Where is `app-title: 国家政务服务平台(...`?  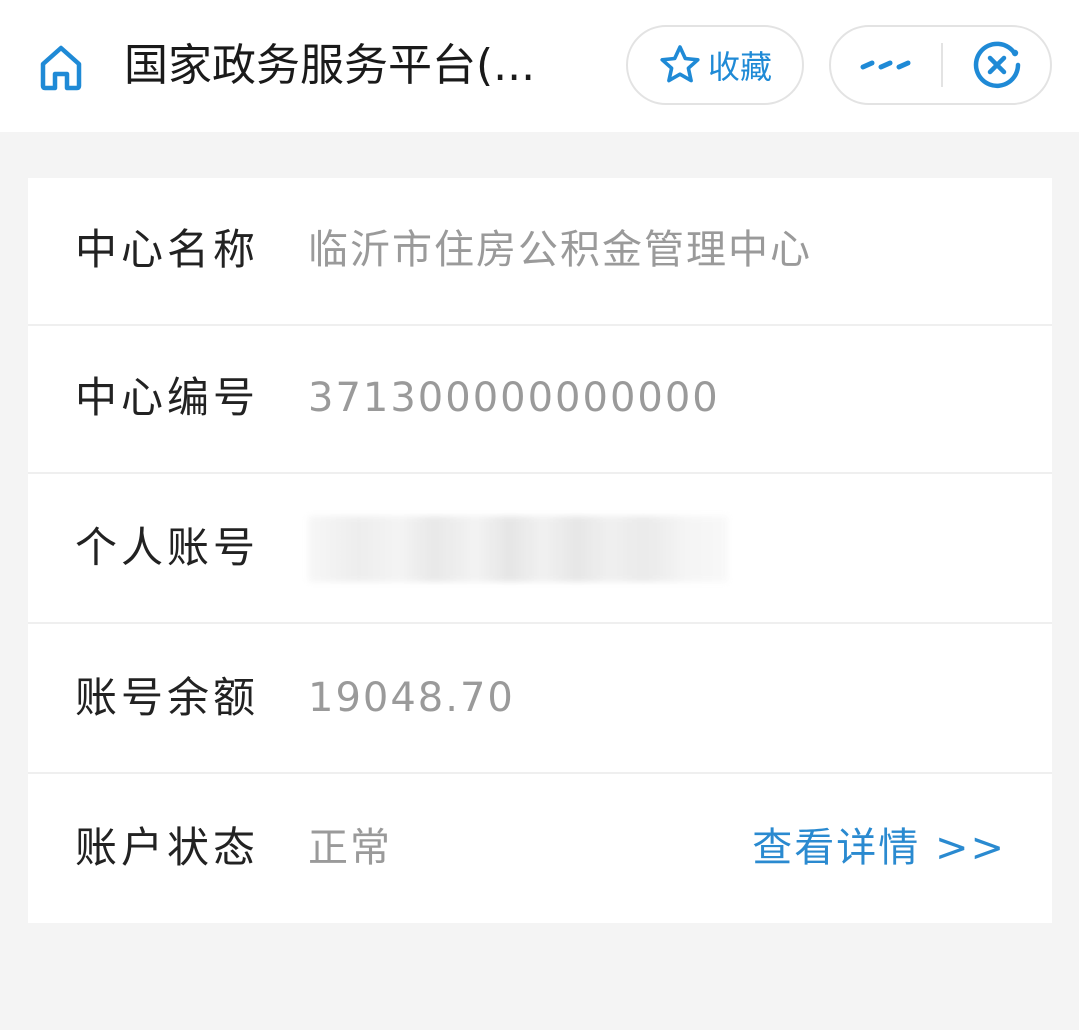
app-title: 国家政务服务平台(... is located at coordinates (330, 65).